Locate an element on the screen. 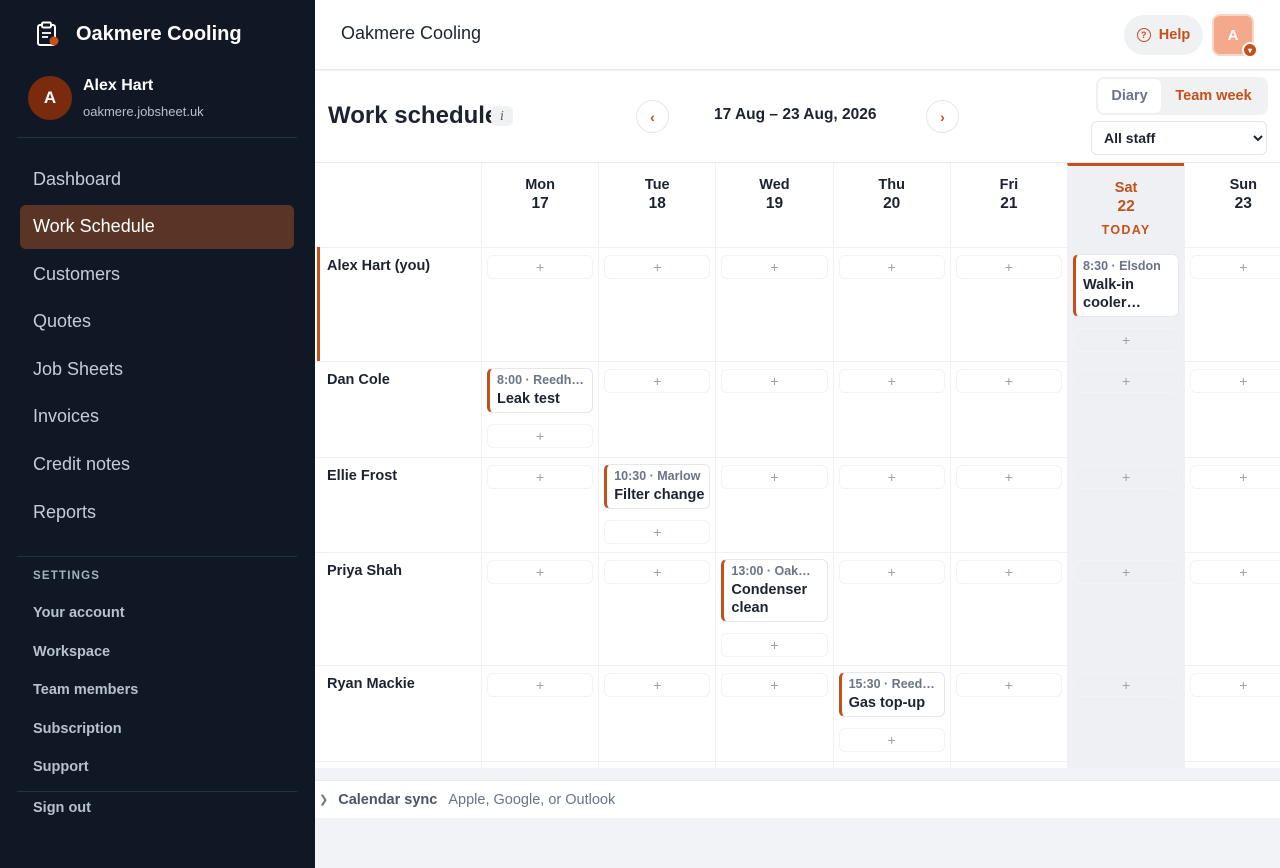 This screenshot has height=868, width=1280. brand: Oakmere Cooling is located at coordinates (137, 34).